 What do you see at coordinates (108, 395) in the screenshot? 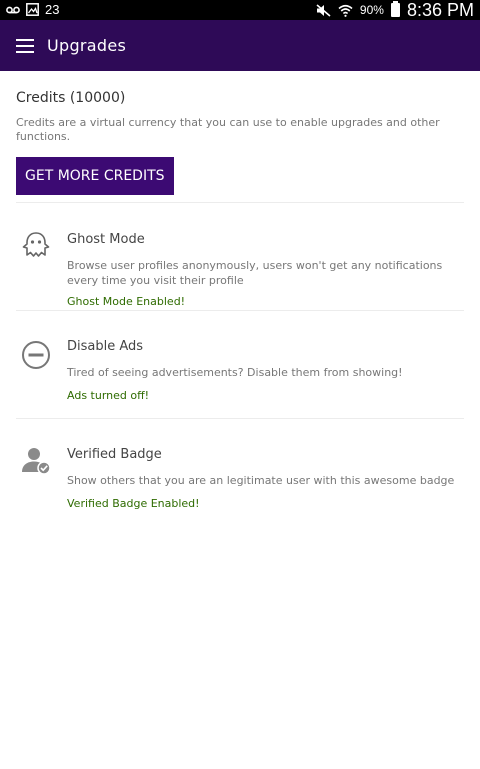
I see `upgrade-status: Ads turned off!` at bounding box center [108, 395].